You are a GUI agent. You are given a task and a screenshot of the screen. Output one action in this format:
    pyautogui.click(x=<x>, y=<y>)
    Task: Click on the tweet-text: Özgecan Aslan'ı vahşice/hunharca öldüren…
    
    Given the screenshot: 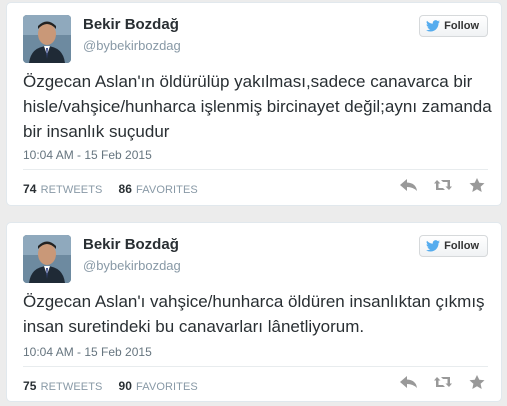 What is the action you would take?
    pyautogui.click(x=254, y=314)
    